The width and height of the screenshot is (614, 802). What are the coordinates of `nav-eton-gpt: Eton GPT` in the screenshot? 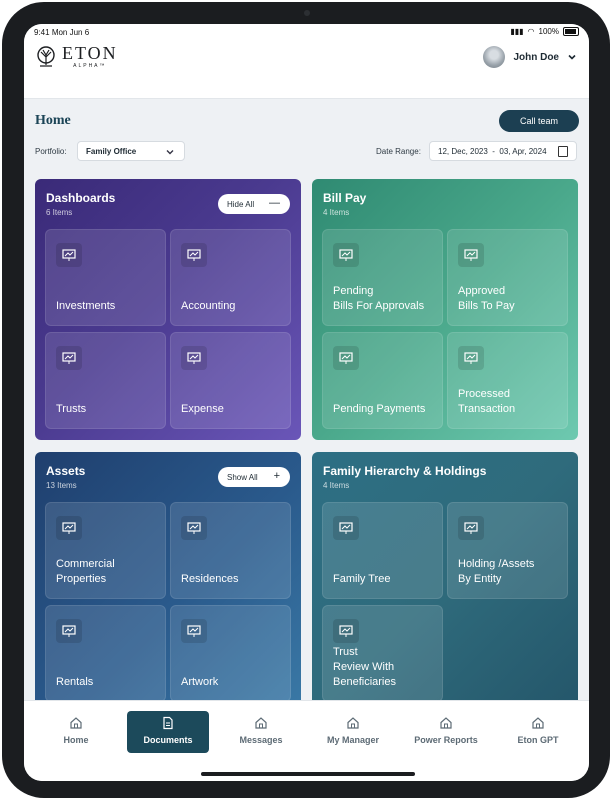 It's located at (538, 732).